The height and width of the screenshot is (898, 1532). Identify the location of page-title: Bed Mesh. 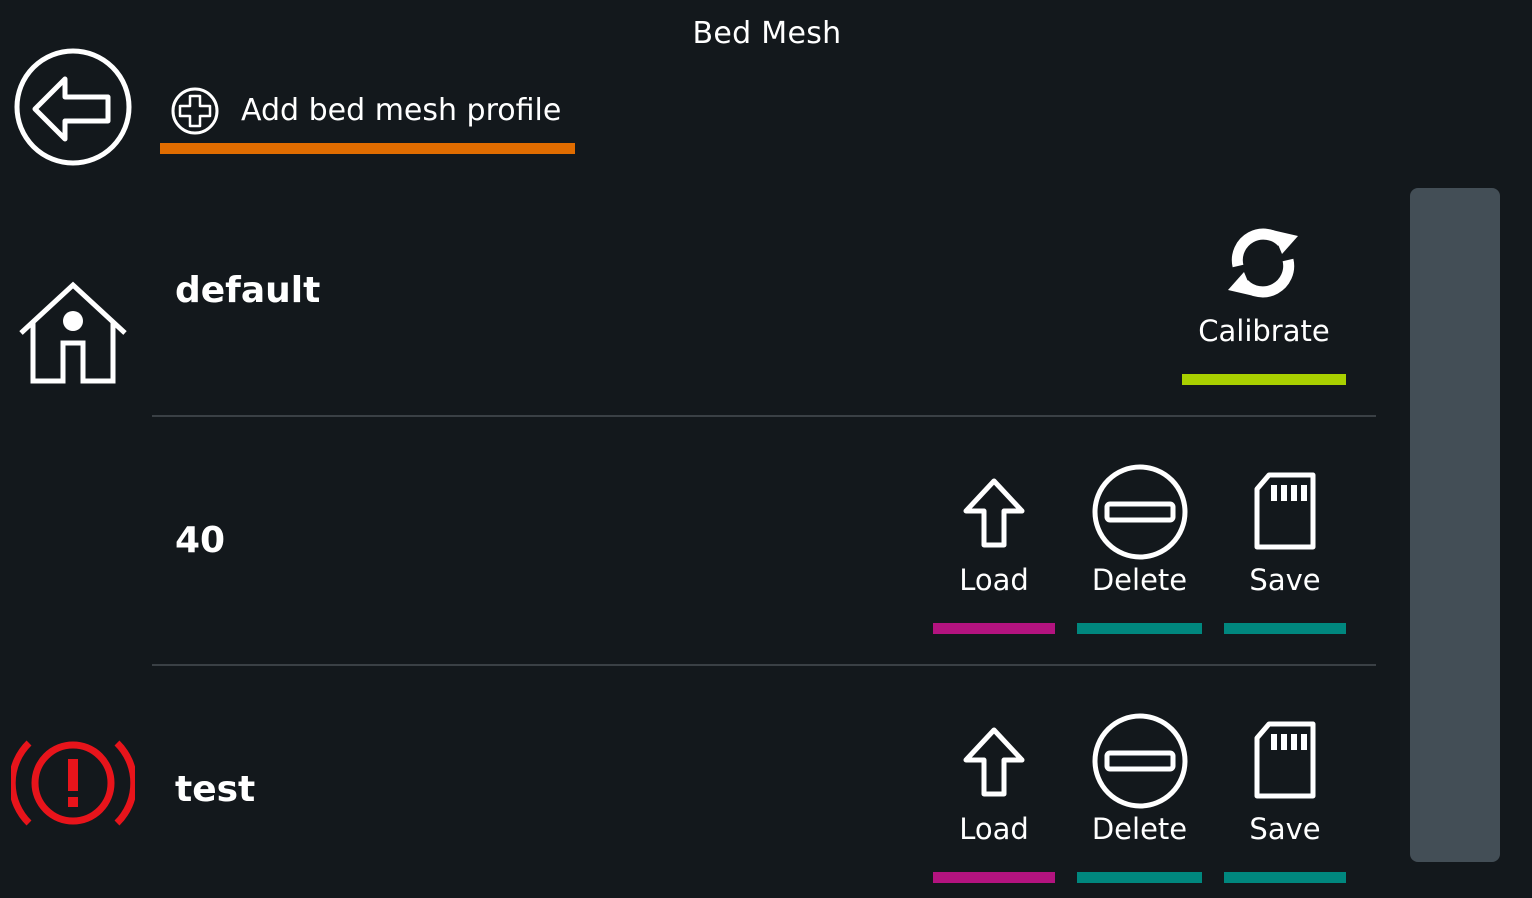
(767, 33).